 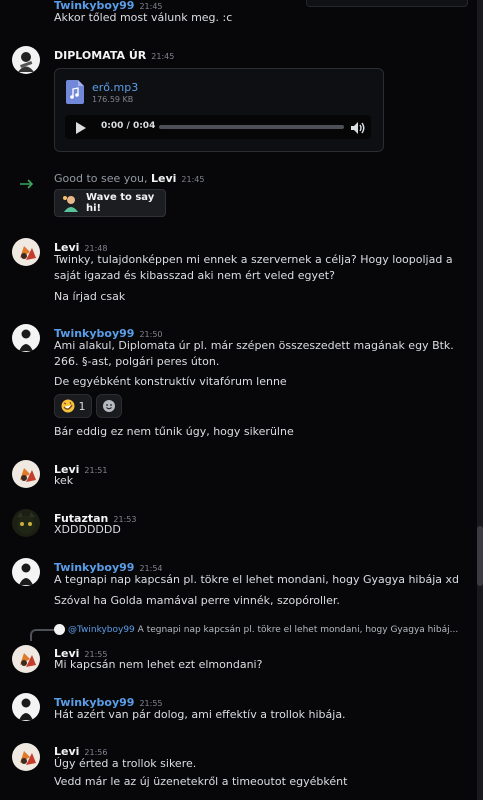 I want to click on message-text: Na írjad csak, so click(x=90, y=296).